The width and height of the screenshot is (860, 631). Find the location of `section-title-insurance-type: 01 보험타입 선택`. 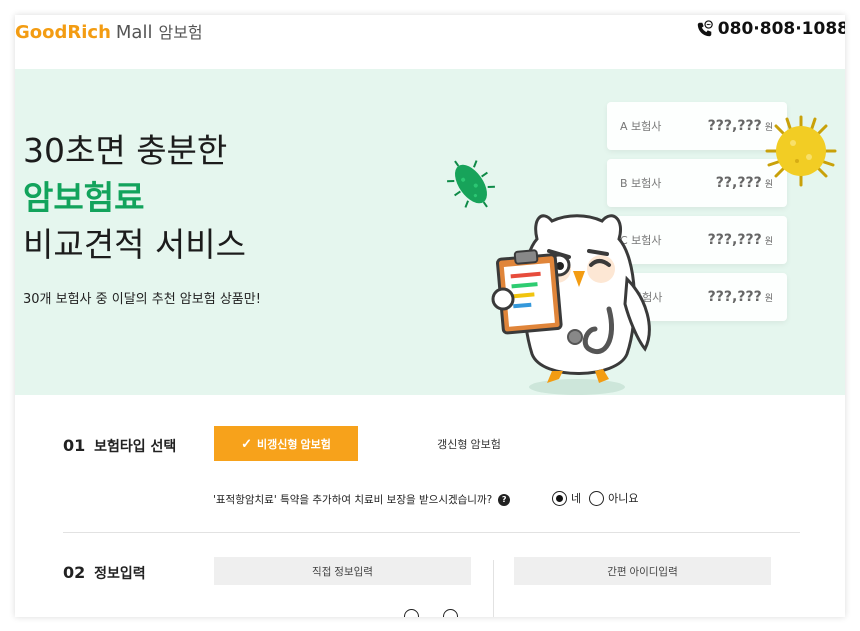

section-title-insurance-type: 01 보험타입 선택 is located at coordinates (119, 446).